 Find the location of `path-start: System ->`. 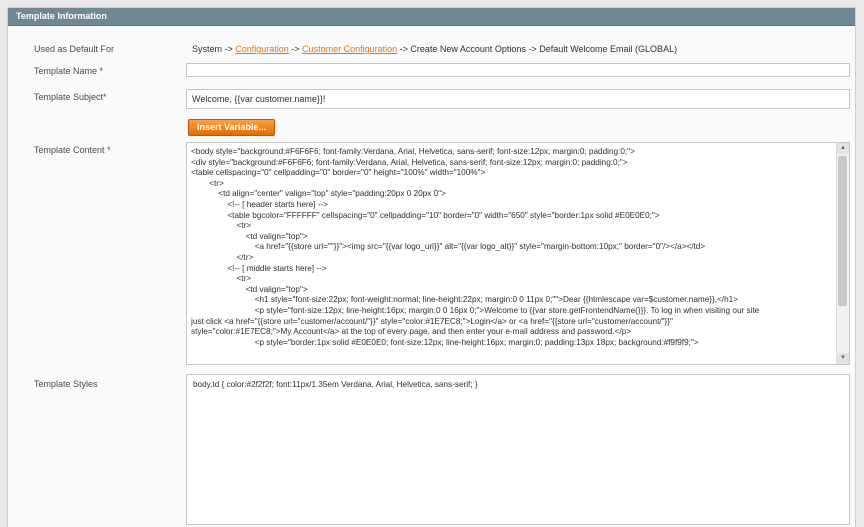

path-start: System -> is located at coordinates (214, 49).